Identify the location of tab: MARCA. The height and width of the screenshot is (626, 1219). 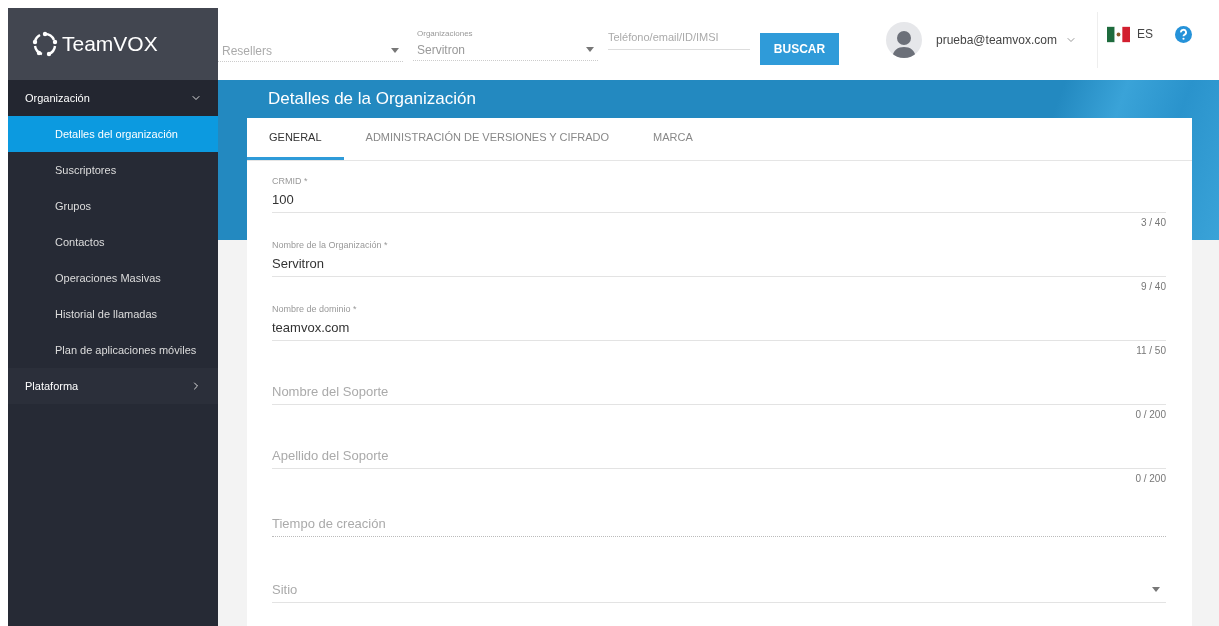
(673, 139).